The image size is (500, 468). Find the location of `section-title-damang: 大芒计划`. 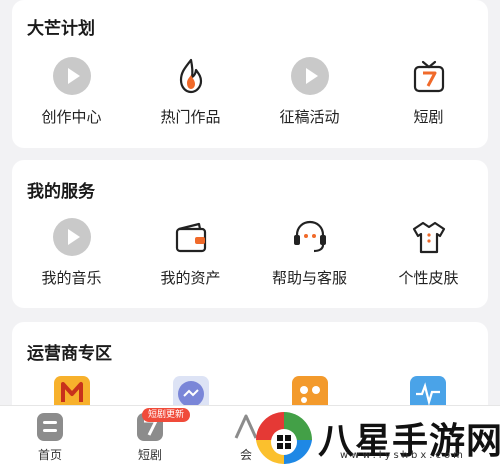

section-title-damang: 大芒计划 is located at coordinates (61, 29).